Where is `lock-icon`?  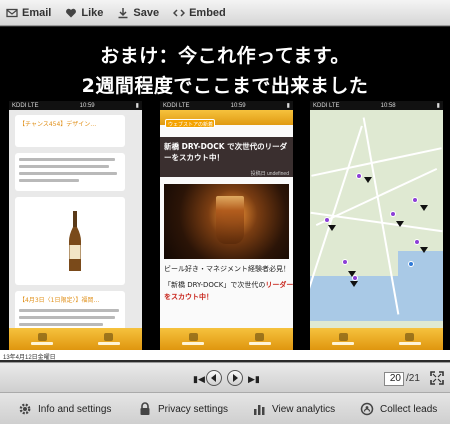 lock-icon is located at coordinates (145, 408).